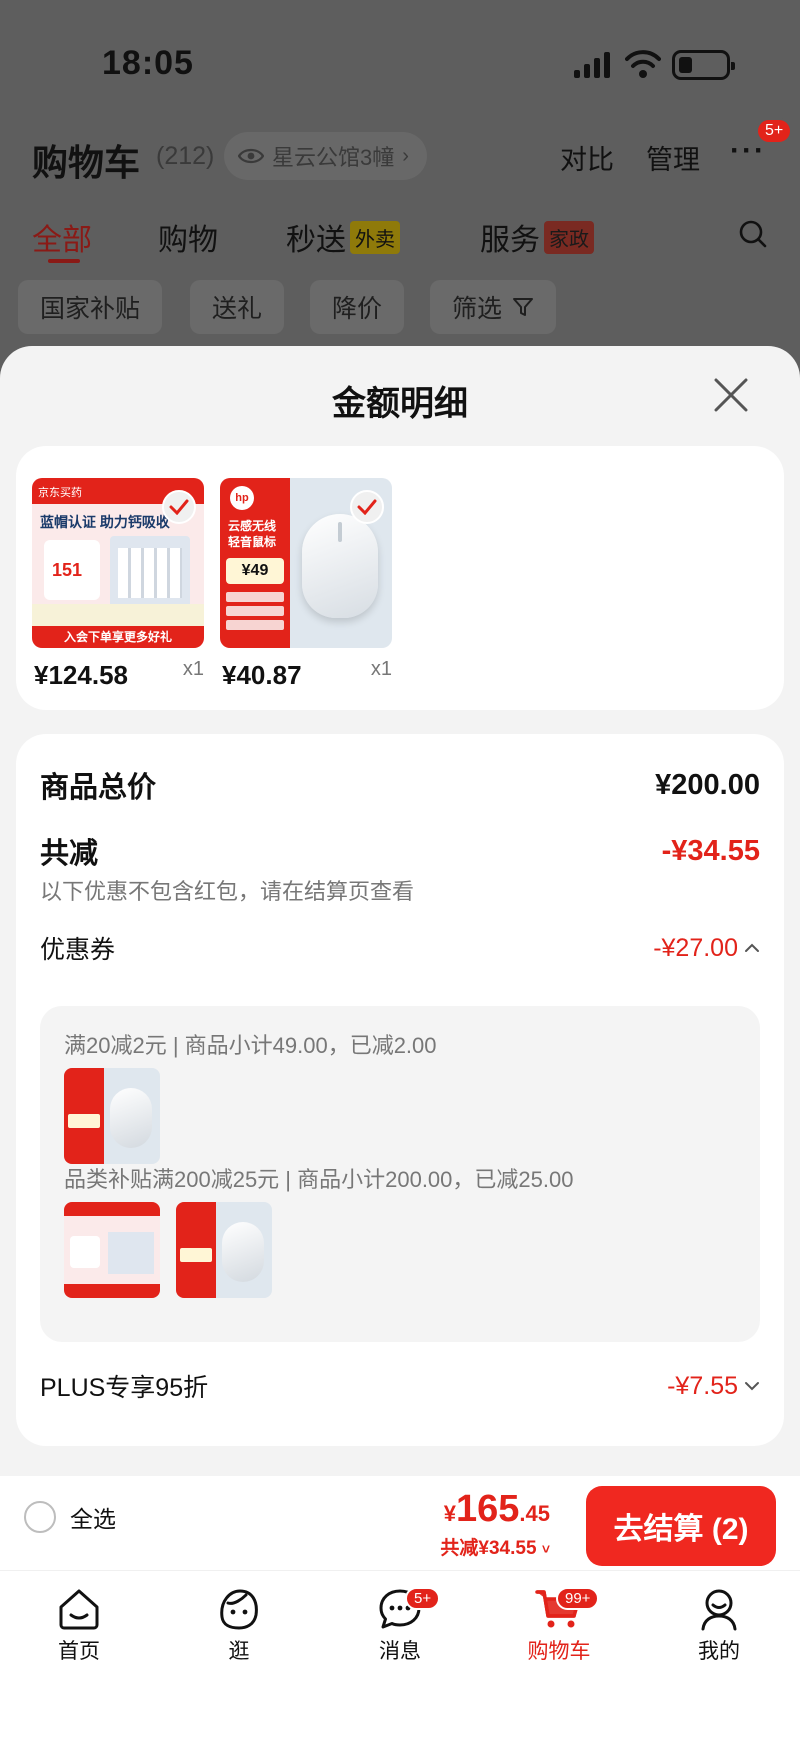 Image resolution: width=800 pixels, height=1739 pixels. What do you see at coordinates (239, 1651) in the screenshot?
I see `nav-explore-label: 逛` at bounding box center [239, 1651].